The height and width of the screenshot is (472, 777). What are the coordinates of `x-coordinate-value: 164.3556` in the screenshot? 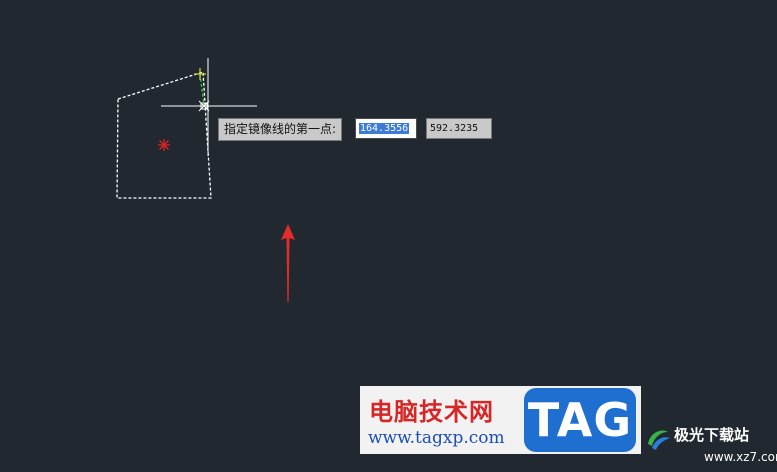 It's located at (384, 128).